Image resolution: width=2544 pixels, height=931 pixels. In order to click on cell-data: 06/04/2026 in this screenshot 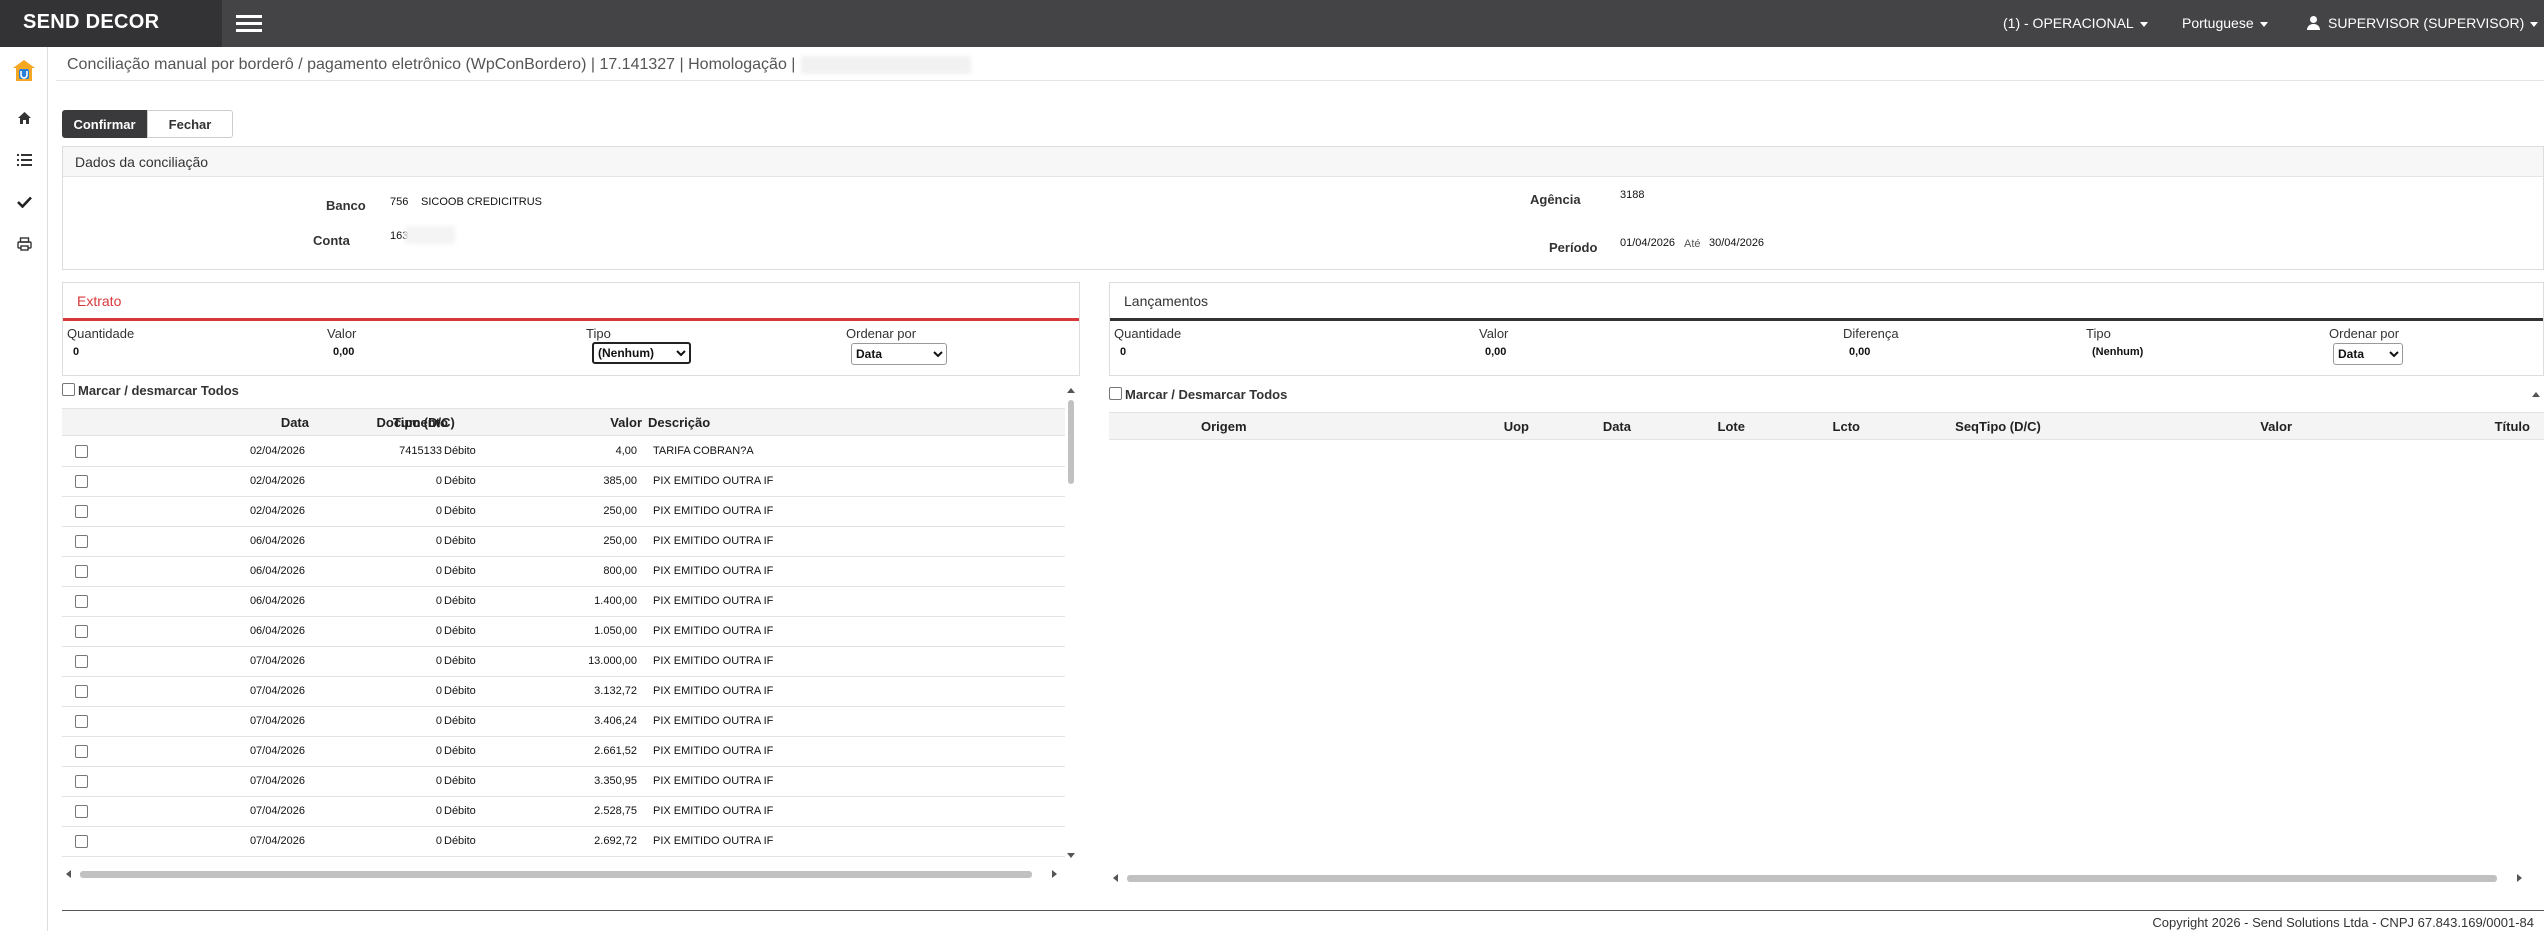, I will do `click(277, 571)`.